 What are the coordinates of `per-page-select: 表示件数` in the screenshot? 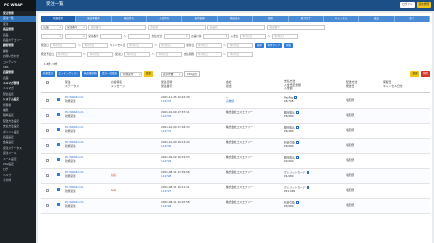 It's located at (171, 74).